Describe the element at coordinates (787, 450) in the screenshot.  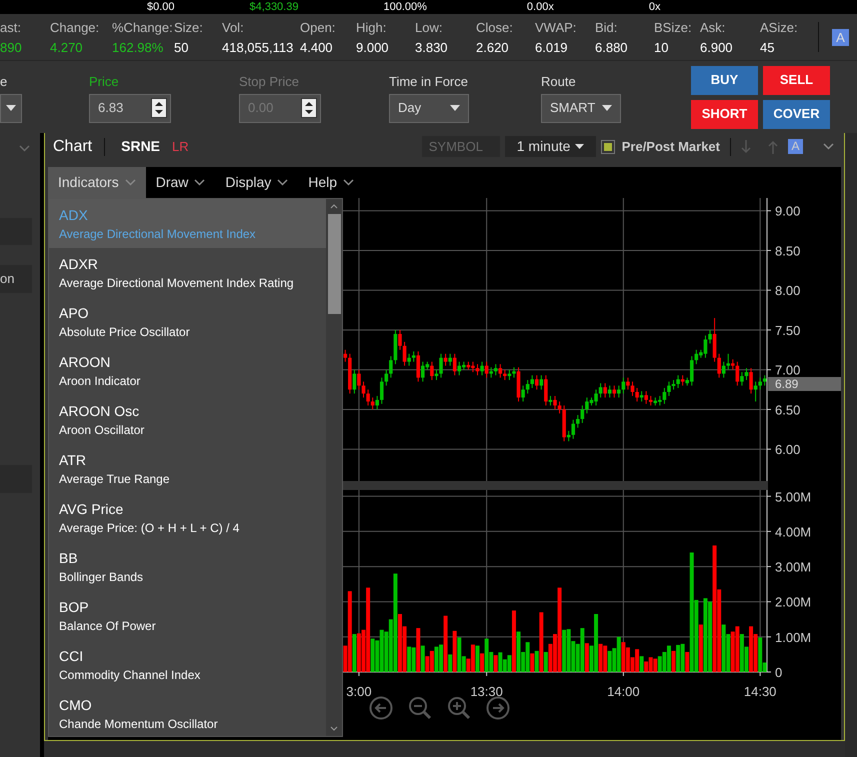
I see `axis-label: 6.00` at that location.